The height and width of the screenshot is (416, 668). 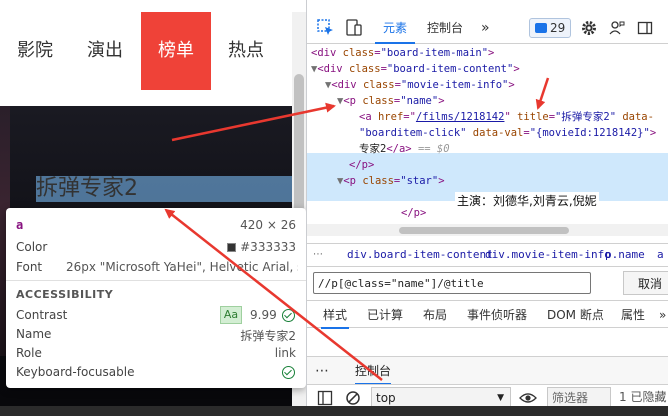 I want to click on dom-node-p-star: ▼<p class="star">, so click(x=391, y=181).